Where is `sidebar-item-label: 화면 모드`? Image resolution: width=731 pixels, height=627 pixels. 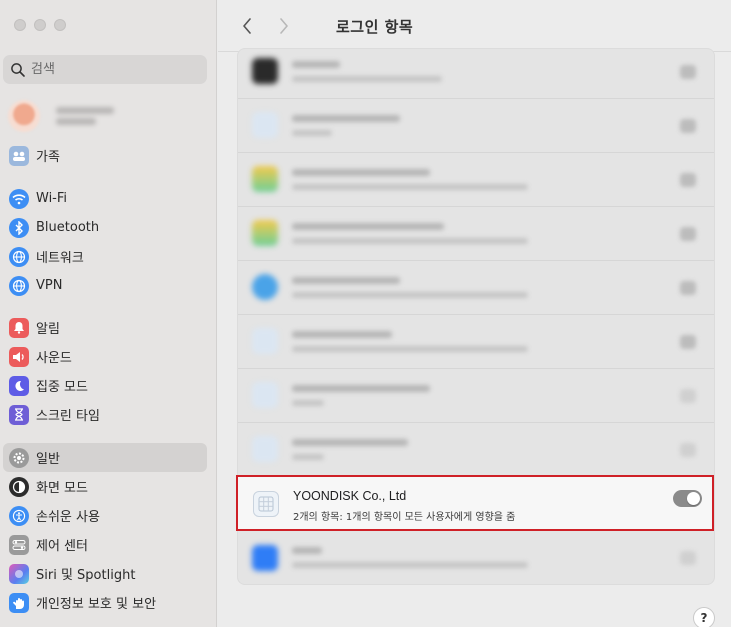 sidebar-item-label: 화면 모드 is located at coordinates (62, 488).